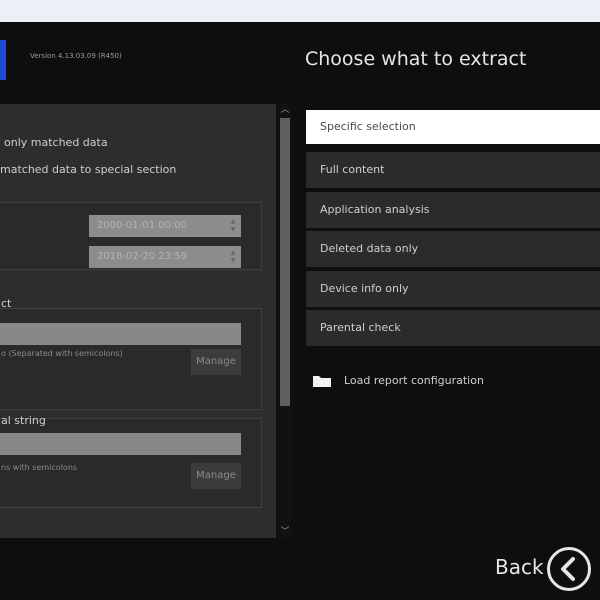 The height and width of the screenshot is (600, 600). What do you see at coordinates (120, 334) in the screenshot?
I see `group-1-input` at bounding box center [120, 334].